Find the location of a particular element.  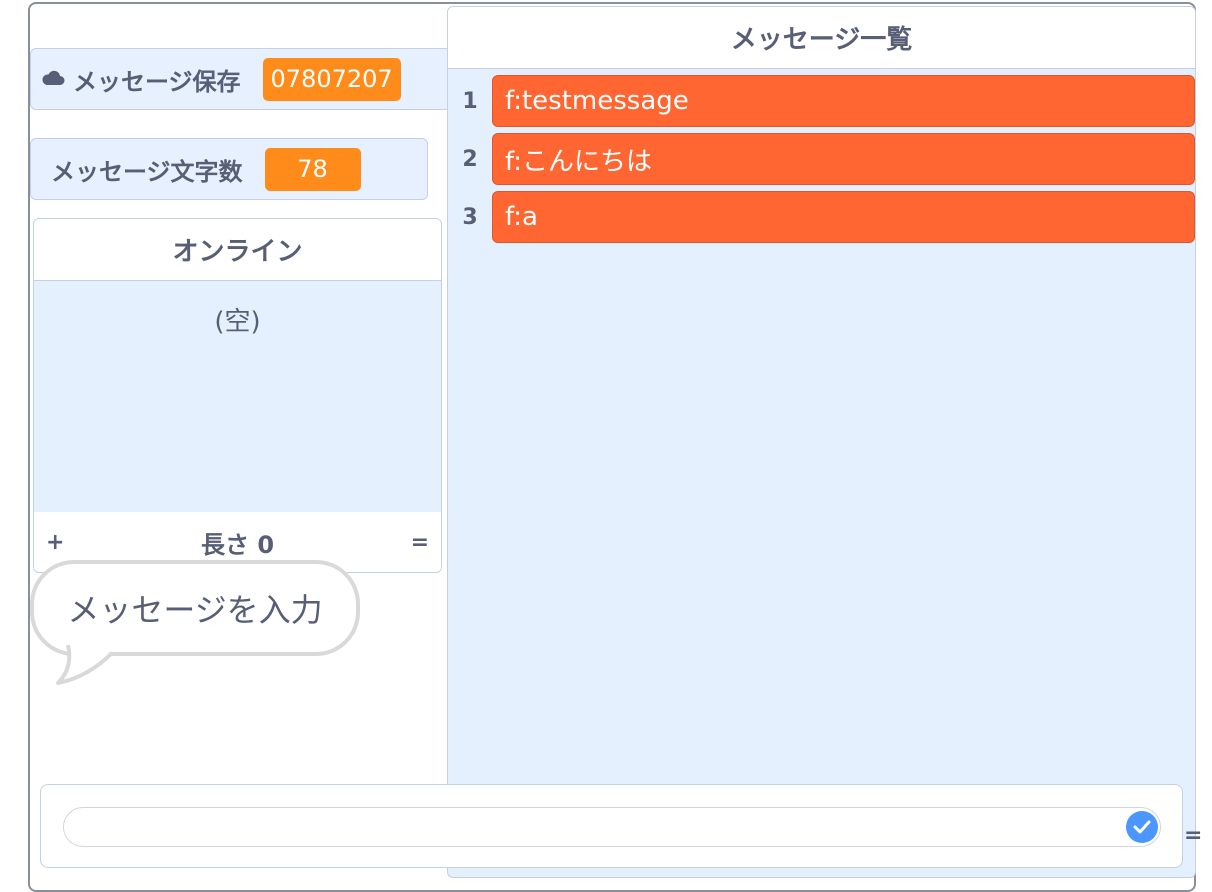

list-item-index: 3 is located at coordinates (470, 217).